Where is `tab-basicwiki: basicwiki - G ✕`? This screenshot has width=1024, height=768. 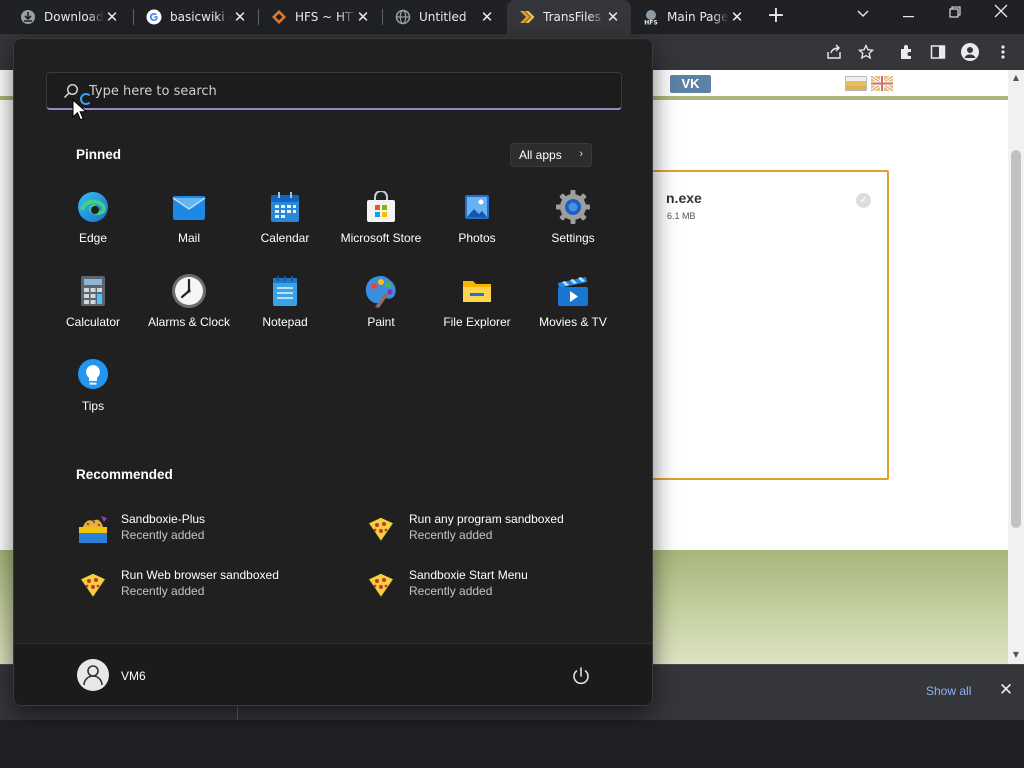 tab-basicwiki: basicwiki - G ✕ is located at coordinates (196, 17).